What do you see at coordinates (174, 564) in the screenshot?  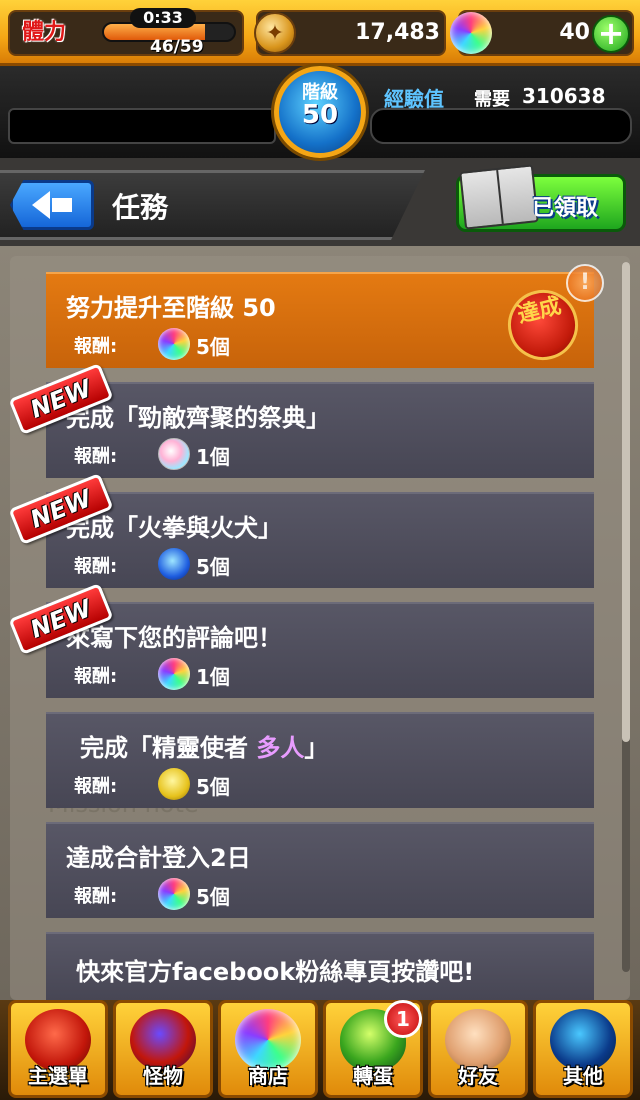 I see `blue-crystal-icon` at bounding box center [174, 564].